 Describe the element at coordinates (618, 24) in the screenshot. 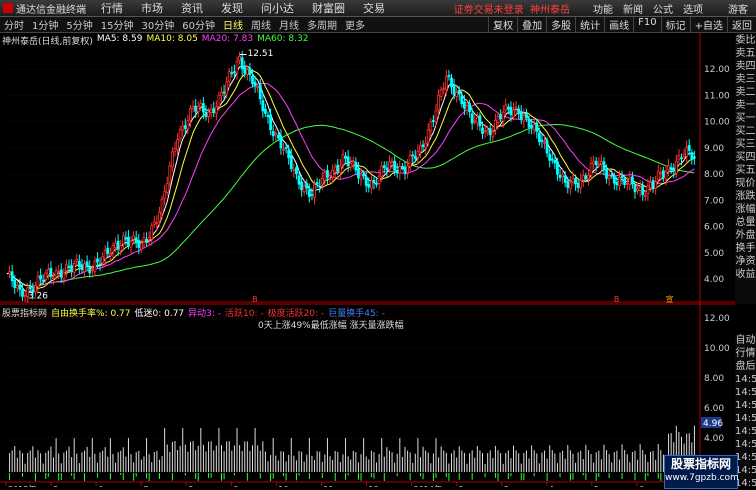

I see `draw-line-button: 画线` at that location.